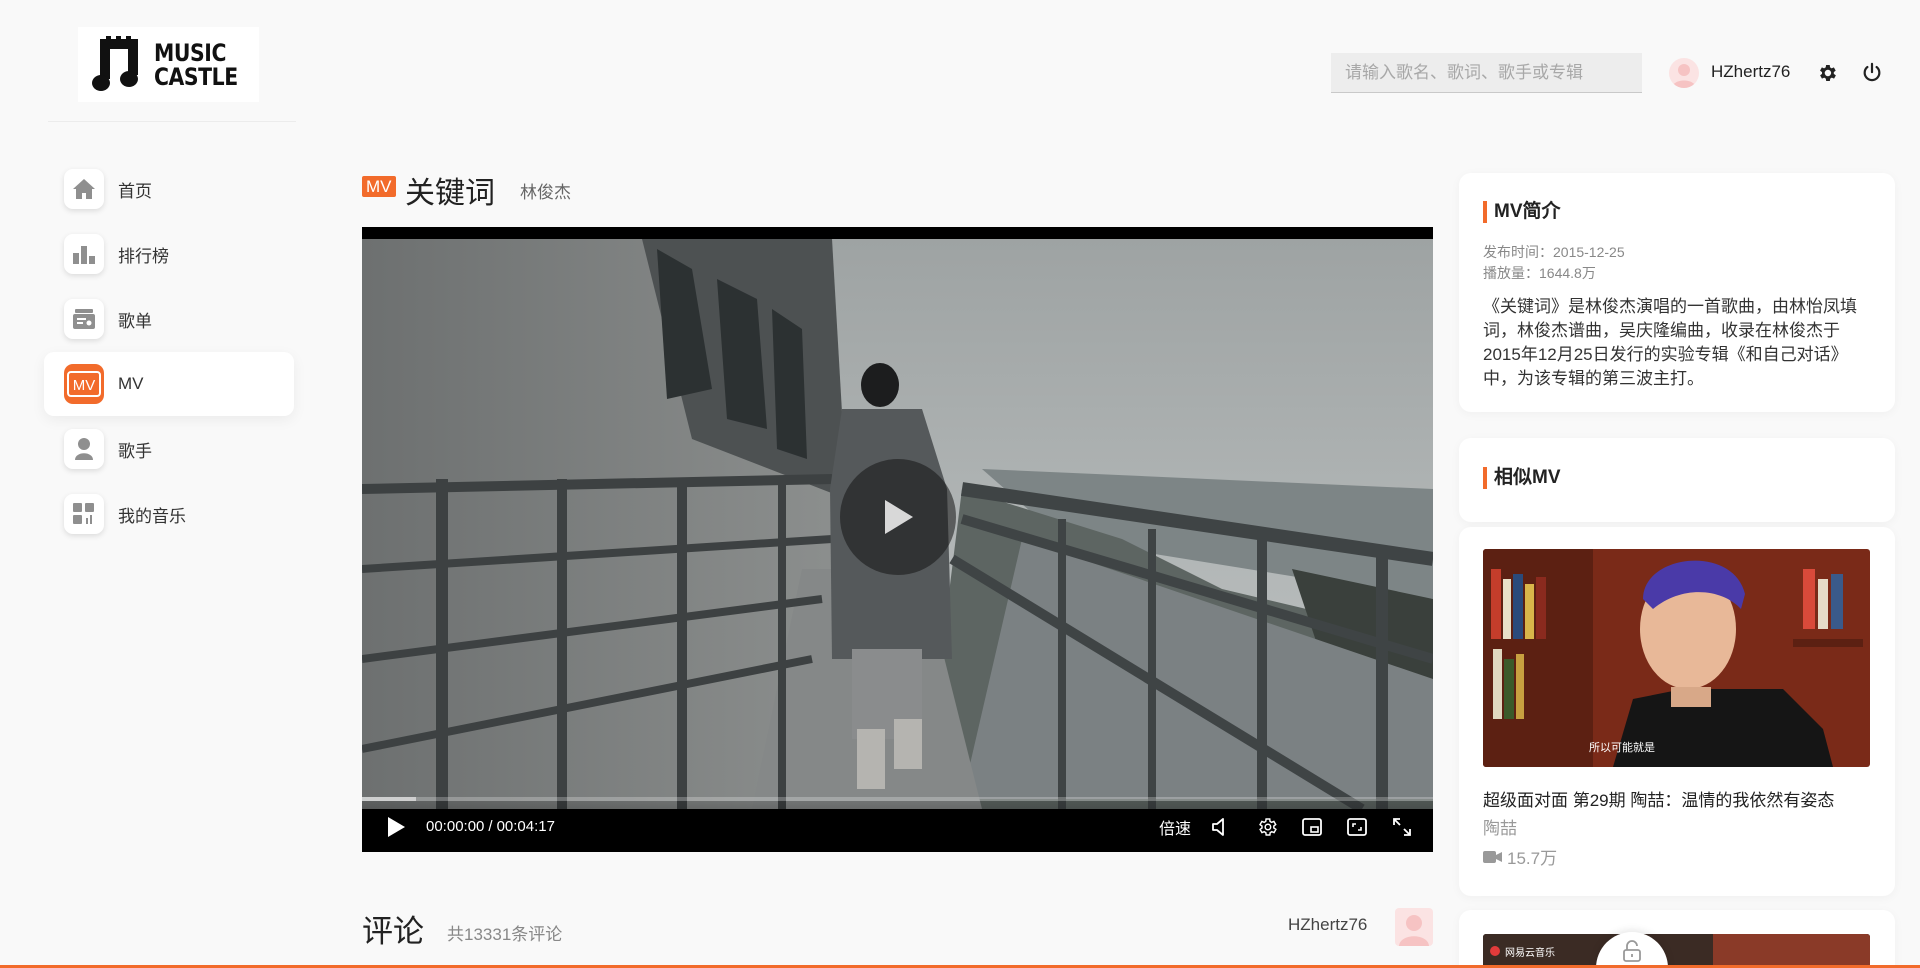  Describe the element at coordinates (1287, 827) in the screenshot. I see `player-right-controls: 倍速` at that location.